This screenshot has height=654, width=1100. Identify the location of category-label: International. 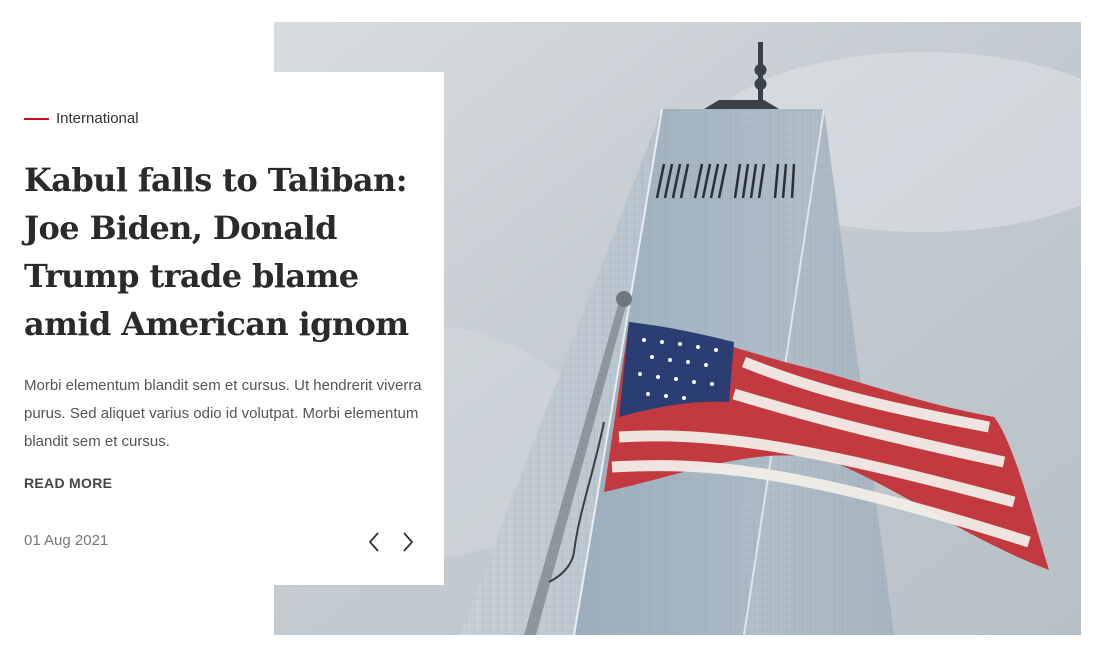
(97, 118).